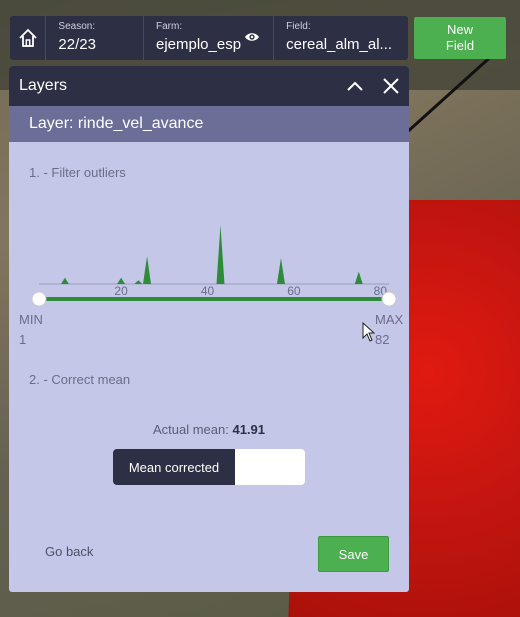 The width and height of the screenshot is (520, 617). What do you see at coordinates (39, 299) in the screenshot?
I see `range-slider-min-handle` at bounding box center [39, 299].